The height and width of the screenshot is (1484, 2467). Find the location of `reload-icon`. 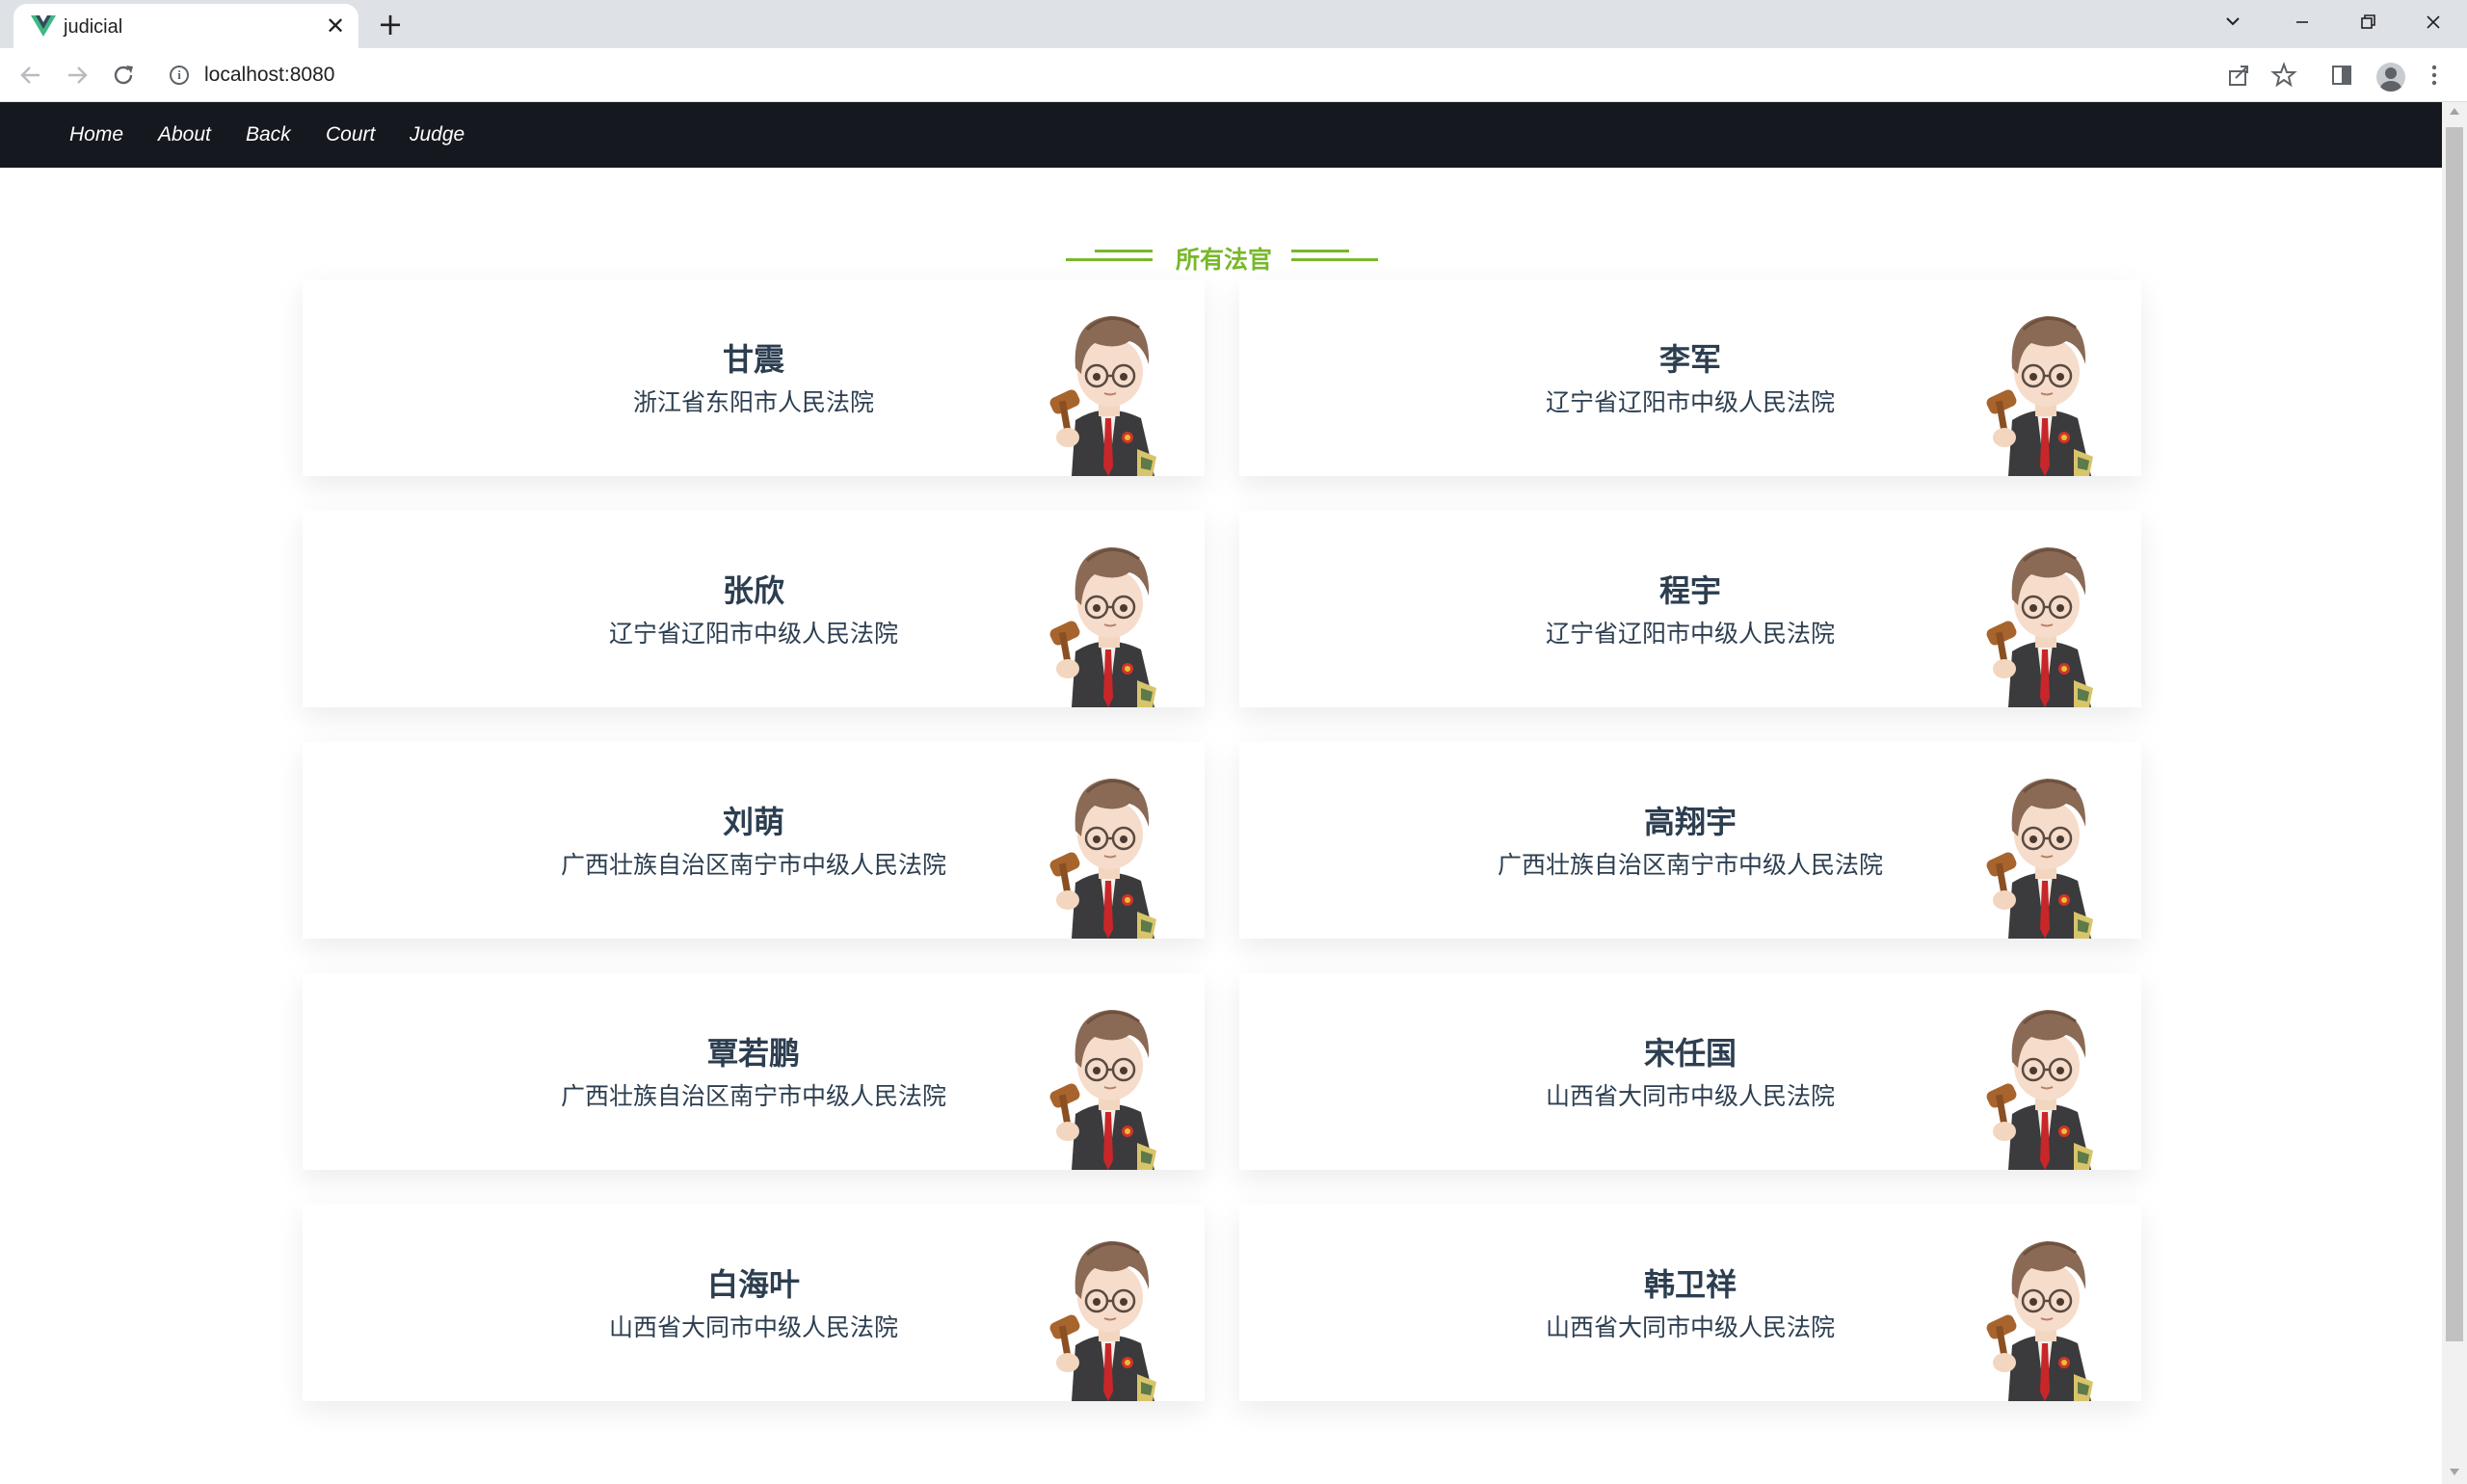

reload-icon is located at coordinates (123, 75).